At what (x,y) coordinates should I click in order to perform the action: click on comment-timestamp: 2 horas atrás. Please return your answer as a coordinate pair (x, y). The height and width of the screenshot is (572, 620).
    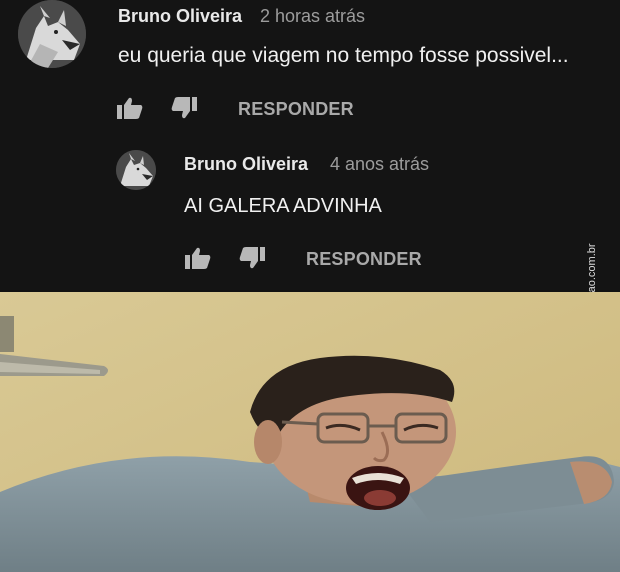
    Looking at the image, I should click on (312, 16).